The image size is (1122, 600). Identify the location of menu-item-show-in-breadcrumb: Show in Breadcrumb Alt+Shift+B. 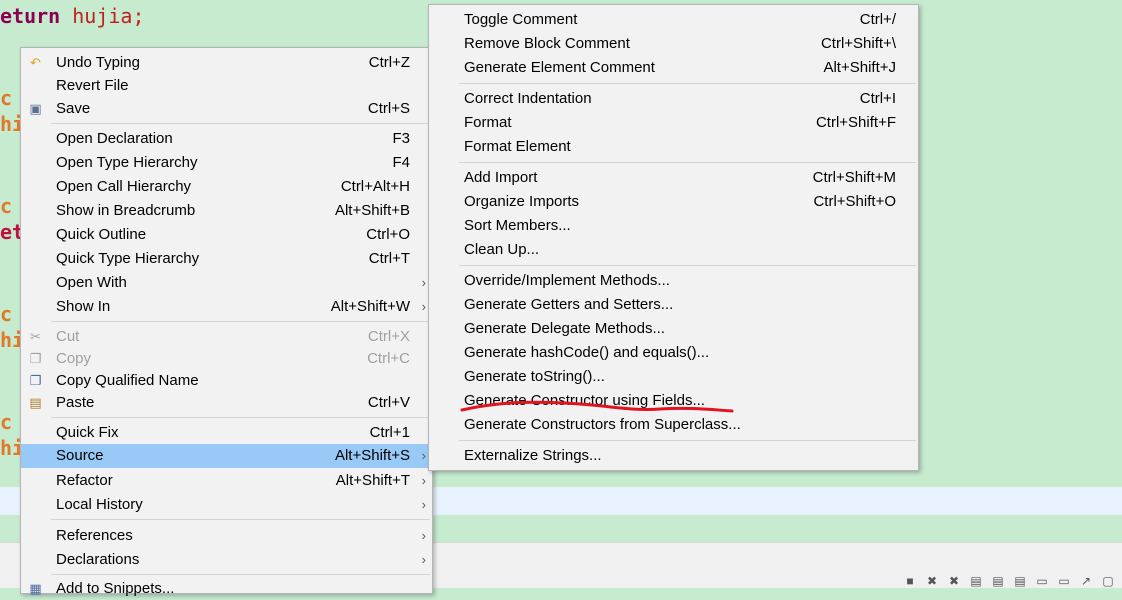
(226, 210).